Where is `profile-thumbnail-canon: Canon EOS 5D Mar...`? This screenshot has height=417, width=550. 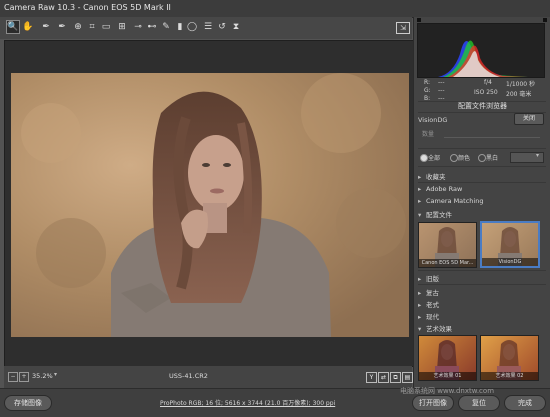
profile-thumbnail-canon: Canon EOS 5D Mar... is located at coordinates (447, 245).